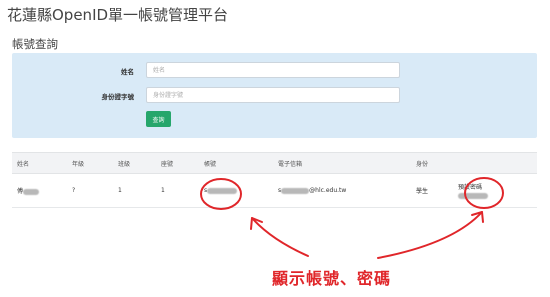  Describe the element at coordinates (236, 163) in the screenshot. I see `column-header-account: 帳號` at that location.